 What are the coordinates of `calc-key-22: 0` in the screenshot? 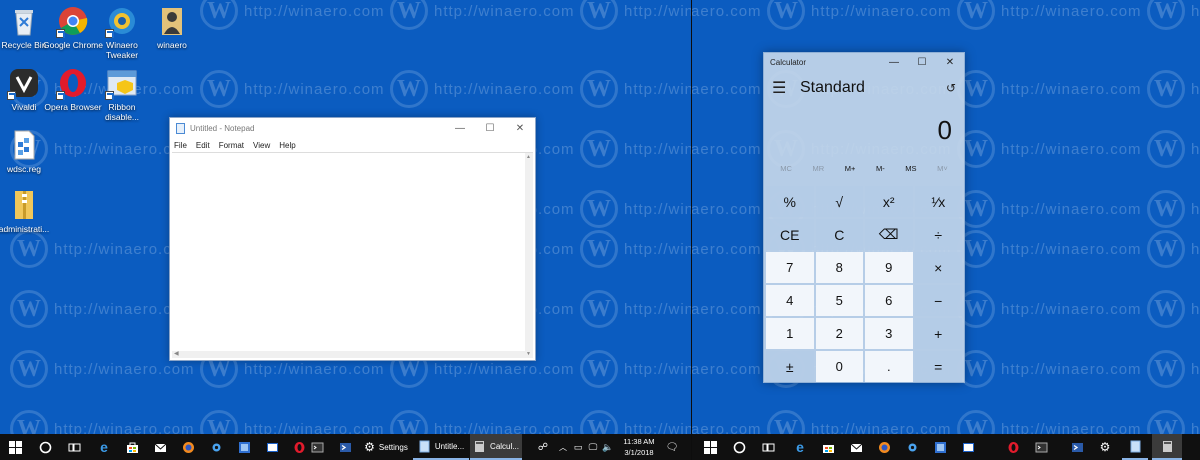 It's located at (839, 366).